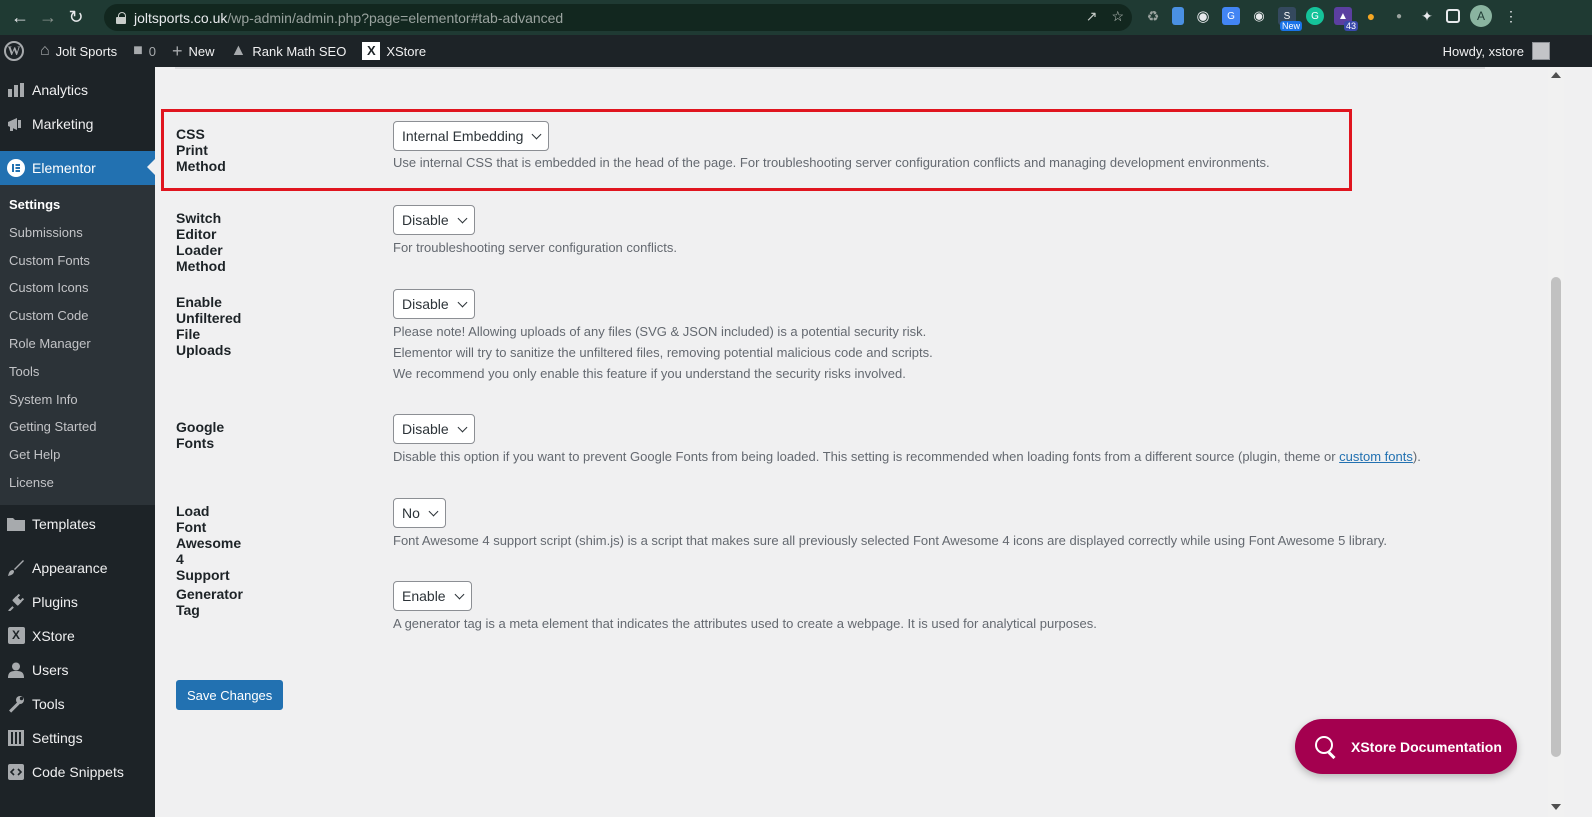 The image size is (1592, 817). I want to click on new-content-link: + New, so click(193, 51).